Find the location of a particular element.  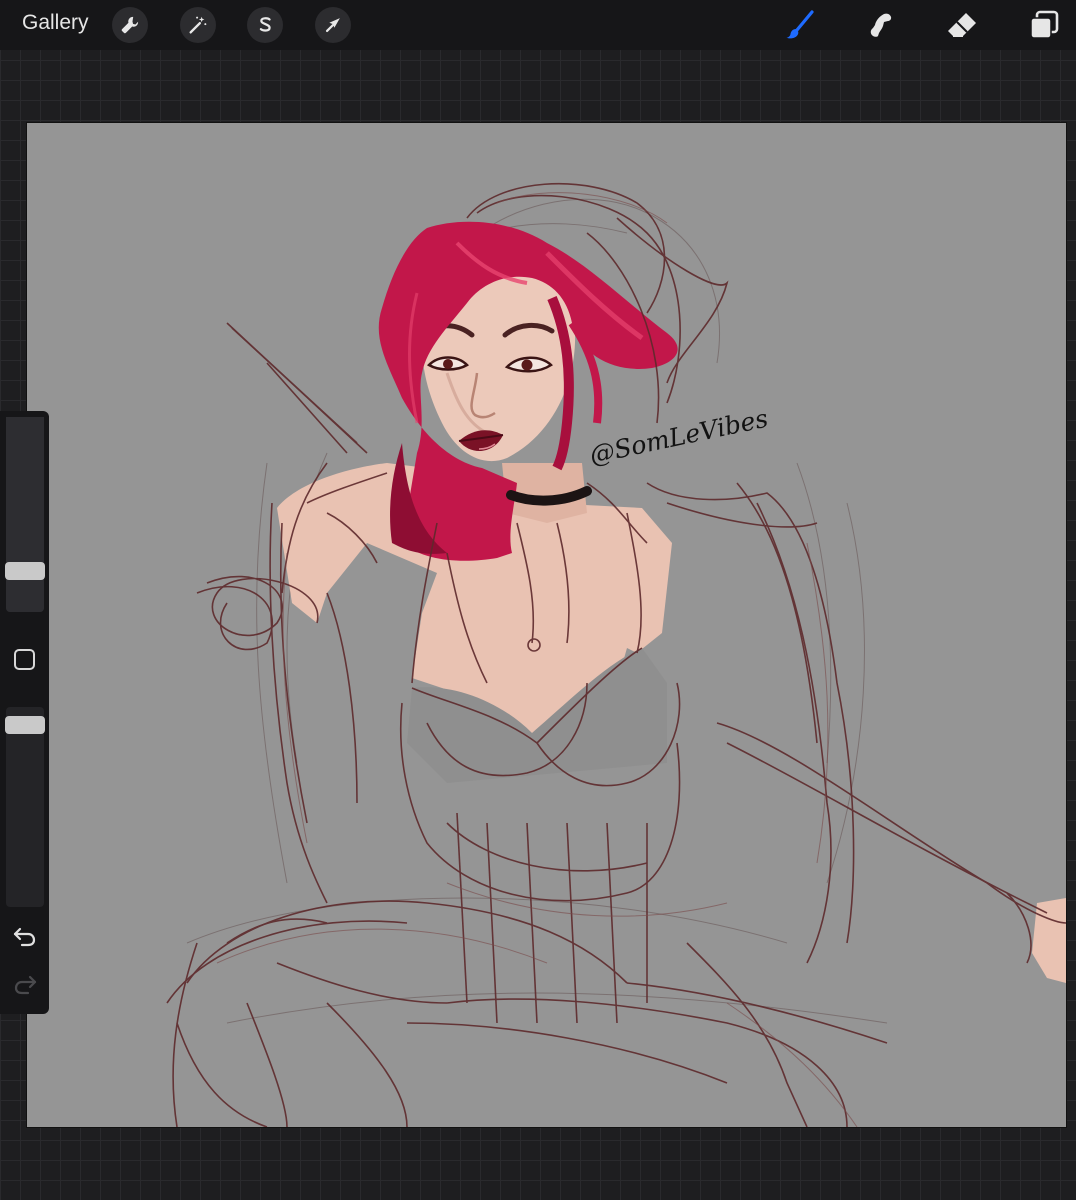

left-sidebar is located at coordinates (24, 712).